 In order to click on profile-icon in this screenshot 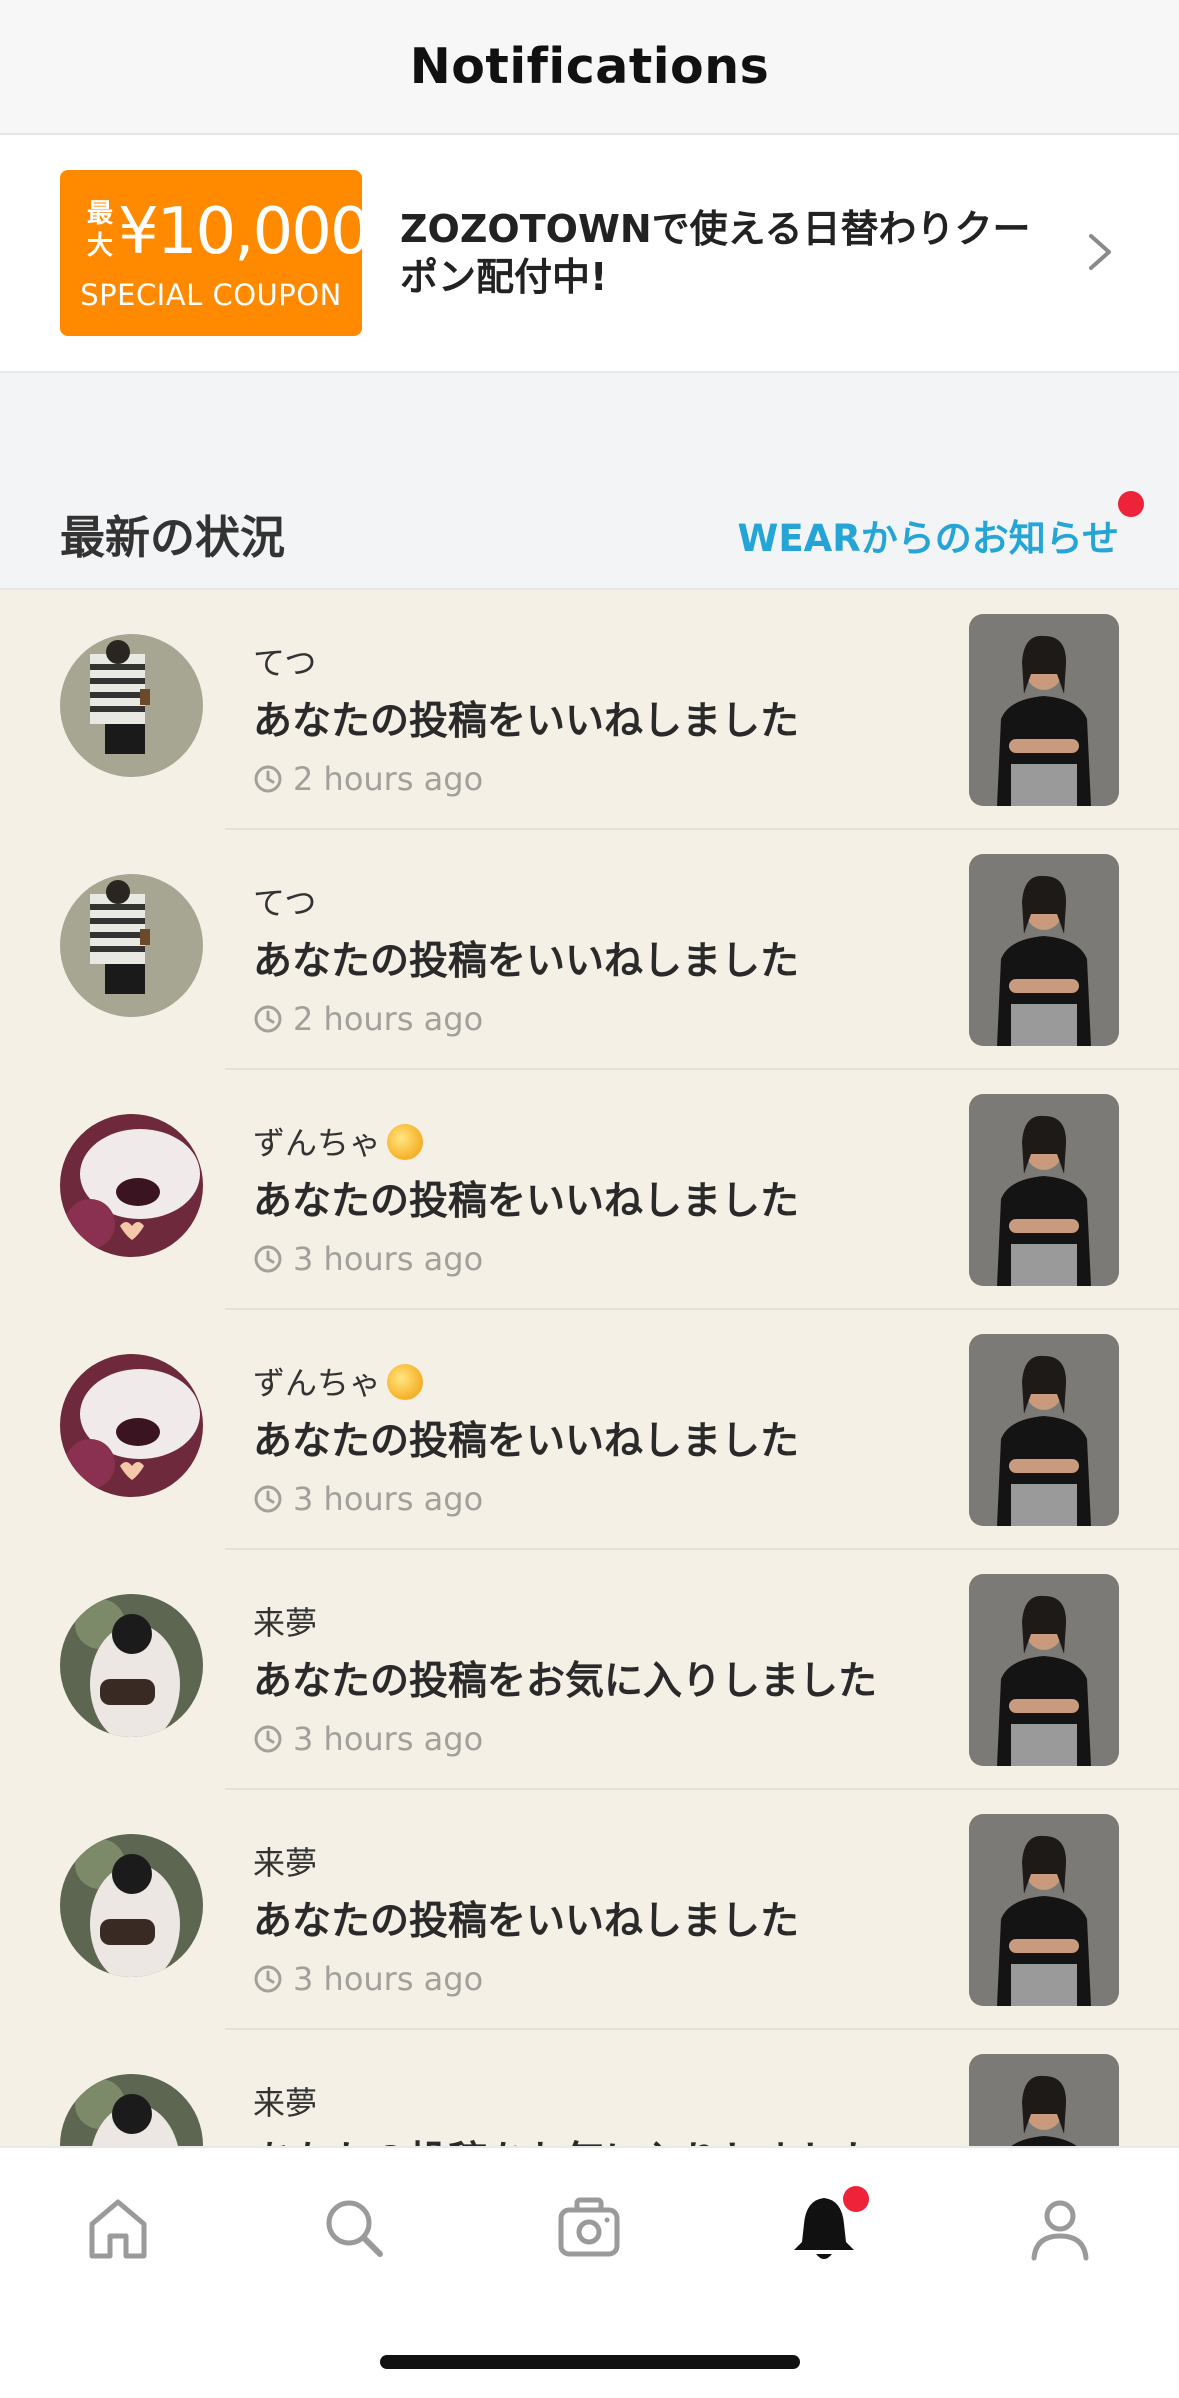, I will do `click(1060, 2228)`.